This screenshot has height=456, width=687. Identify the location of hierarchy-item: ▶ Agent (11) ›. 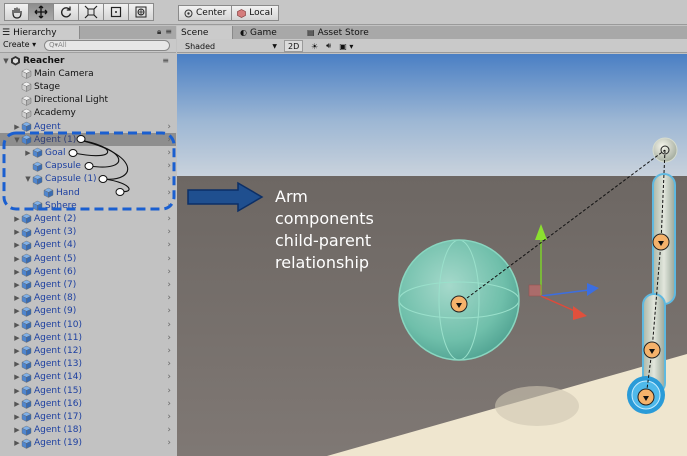
(88, 337).